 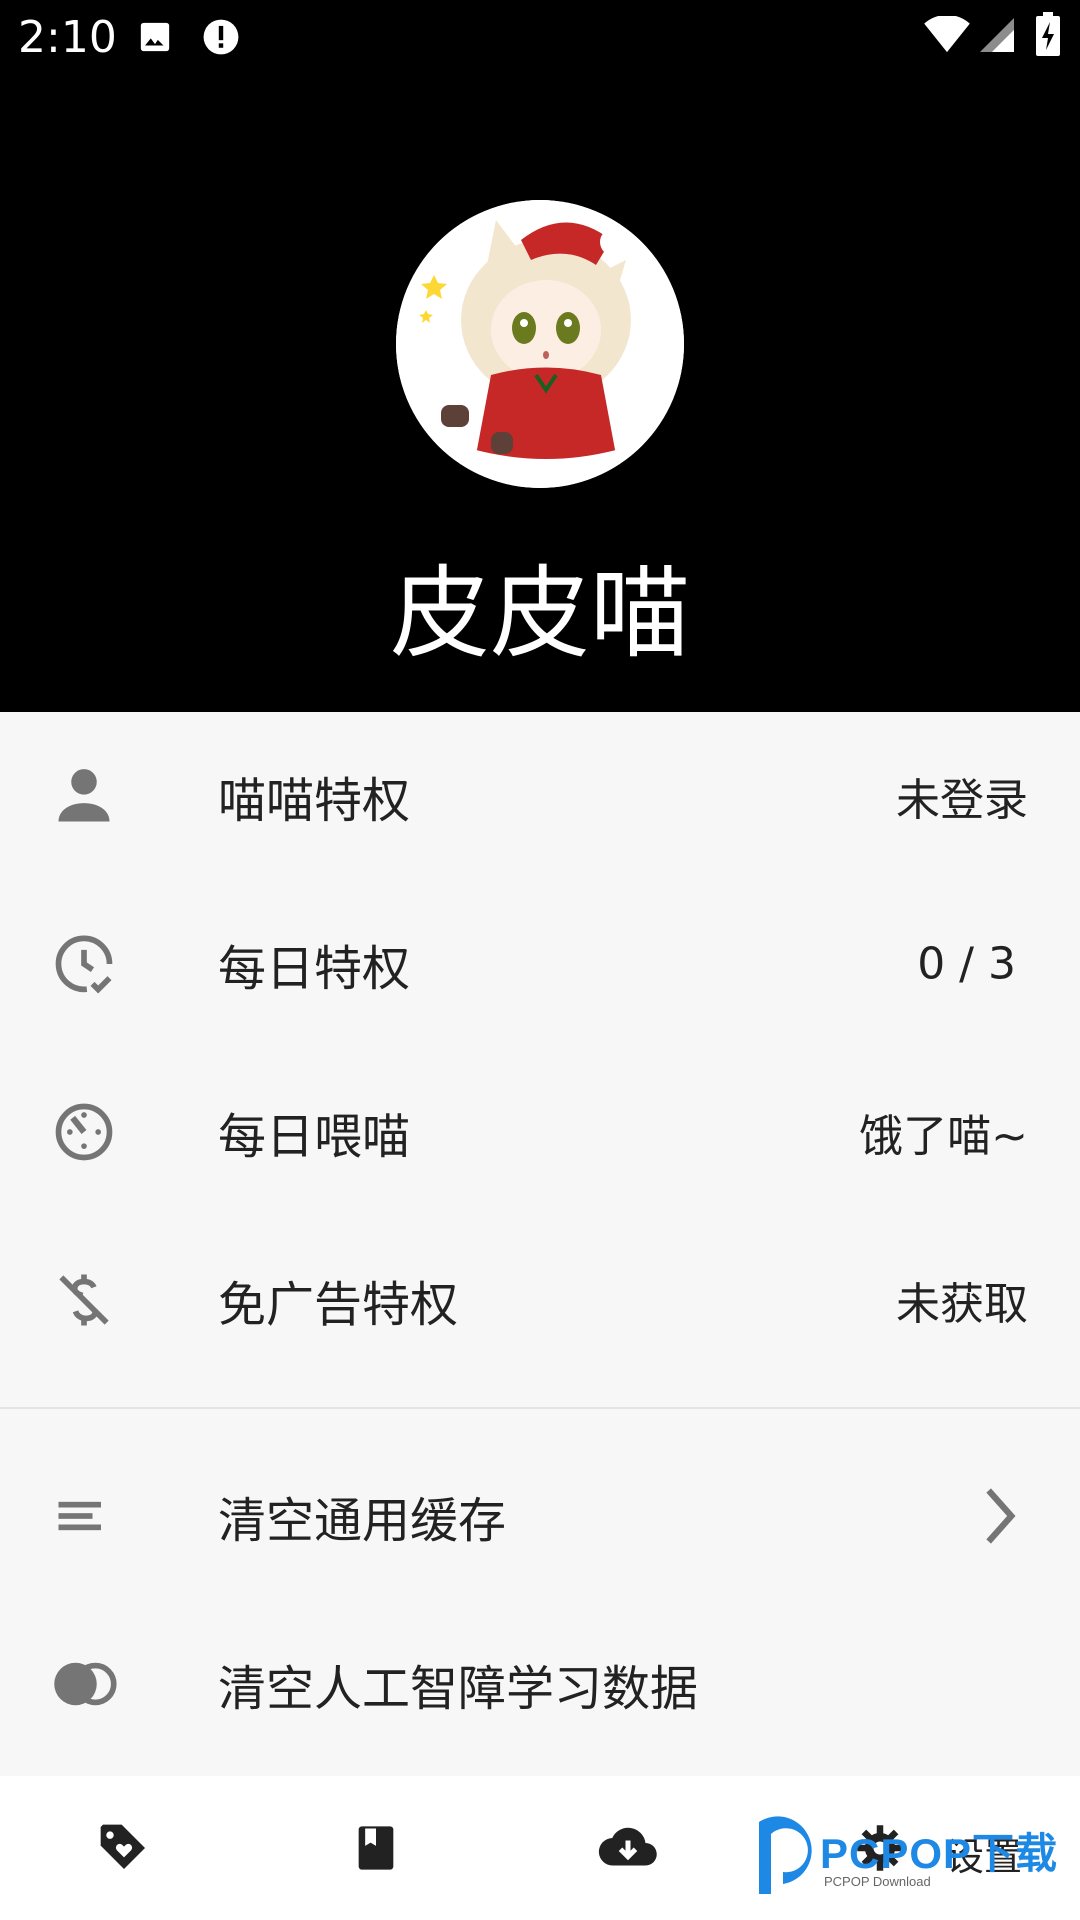 What do you see at coordinates (314, 969) in the screenshot?
I see `menu-item-label: 每日特权` at bounding box center [314, 969].